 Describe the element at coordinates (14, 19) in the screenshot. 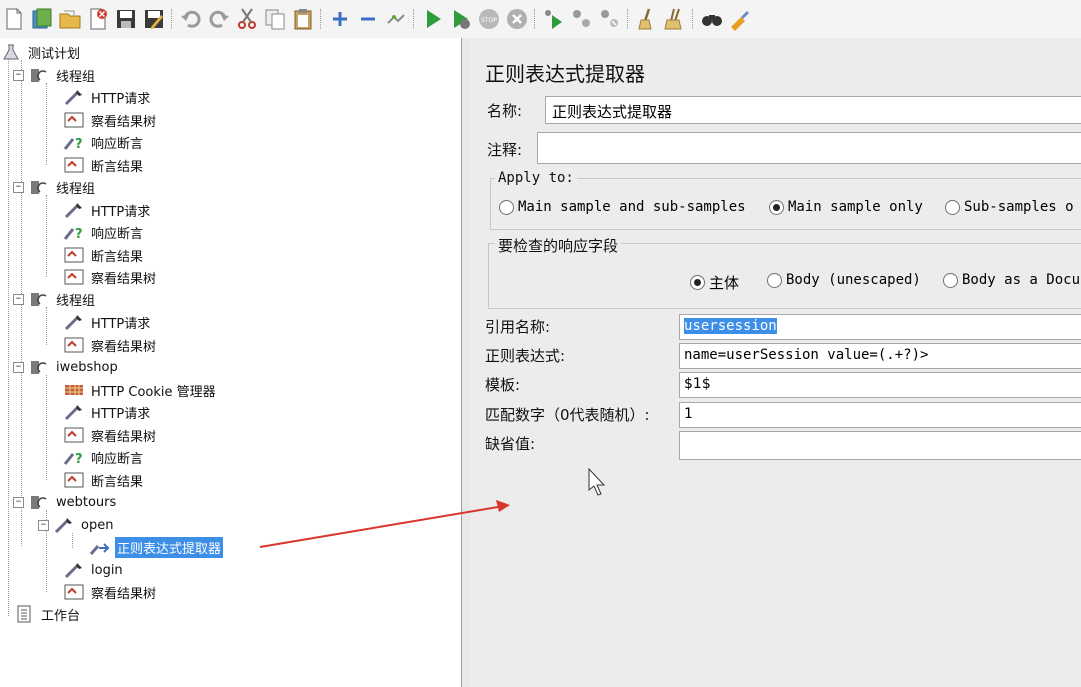

I see `new-icon` at that location.